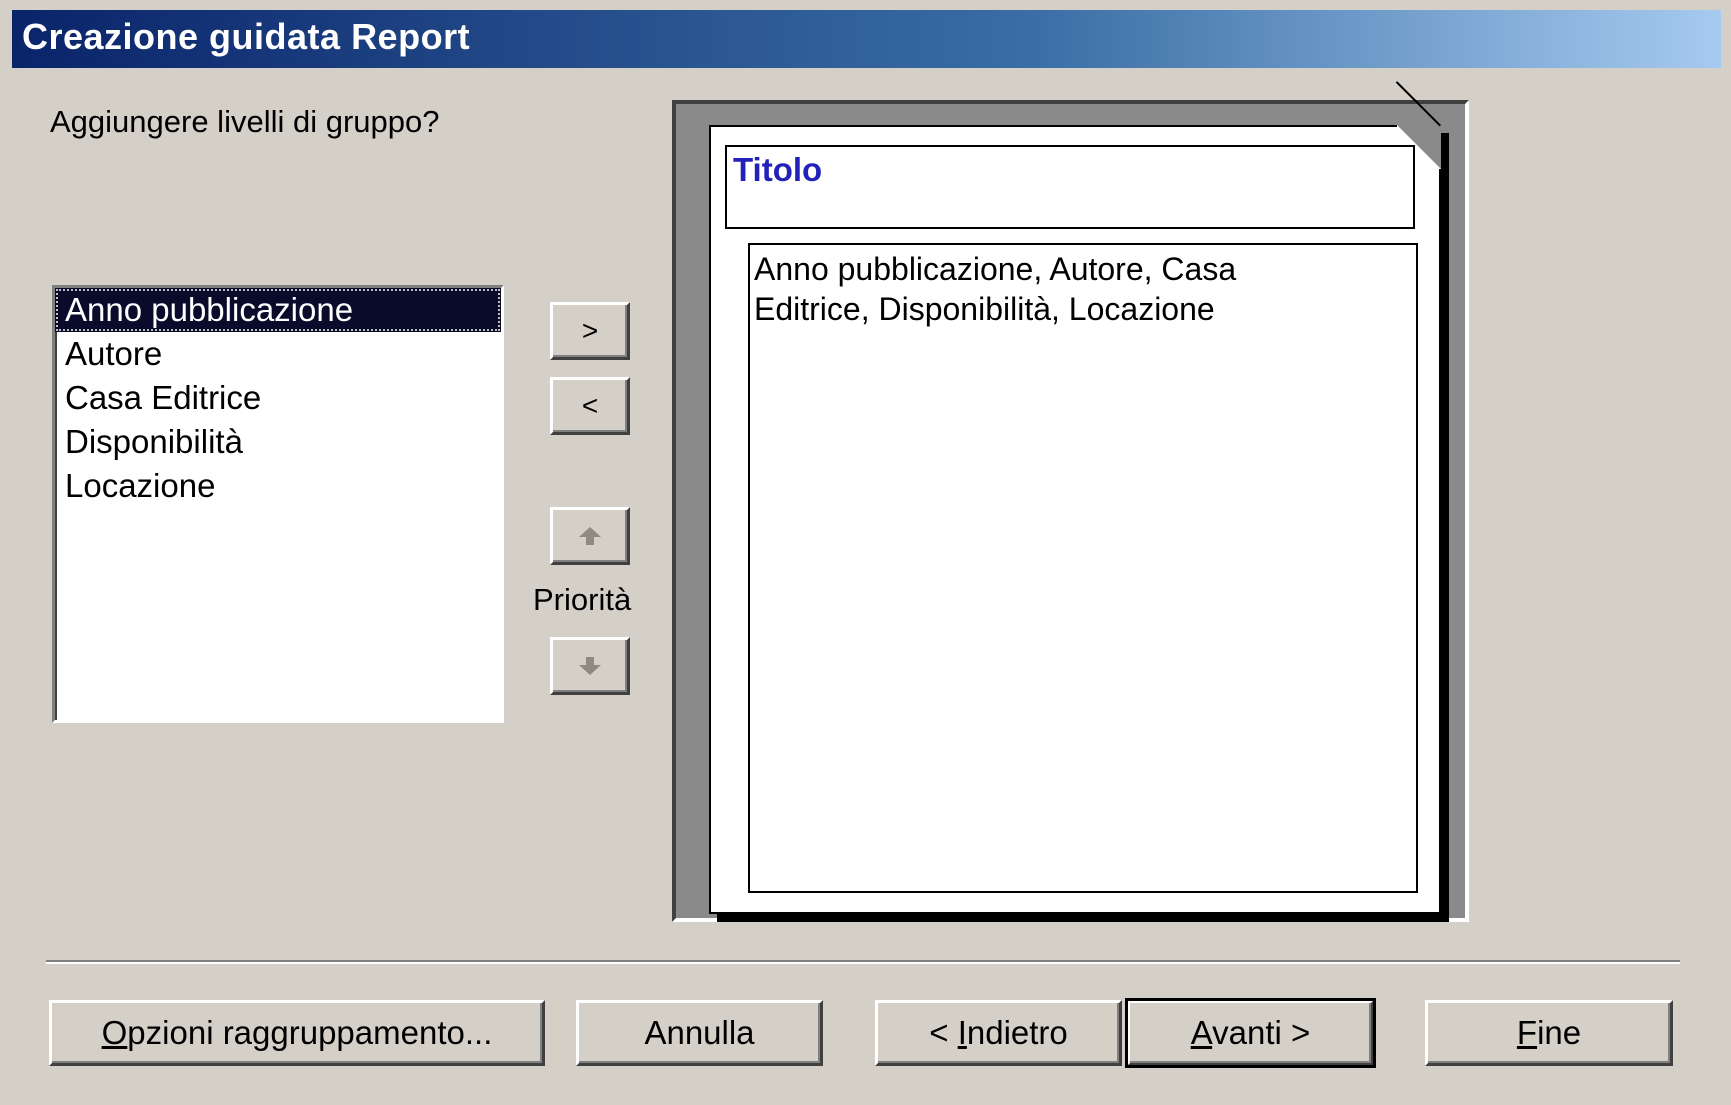  Describe the element at coordinates (1070, 187) in the screenshot. I see `preview-title-box: Titolo` at that location.